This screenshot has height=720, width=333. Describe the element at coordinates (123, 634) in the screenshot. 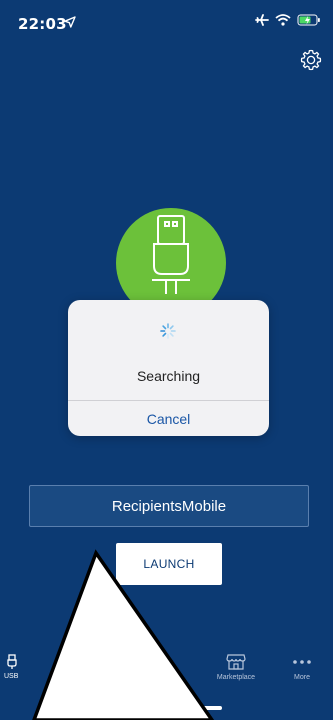

I see `white-triangle-overlay` at that location.